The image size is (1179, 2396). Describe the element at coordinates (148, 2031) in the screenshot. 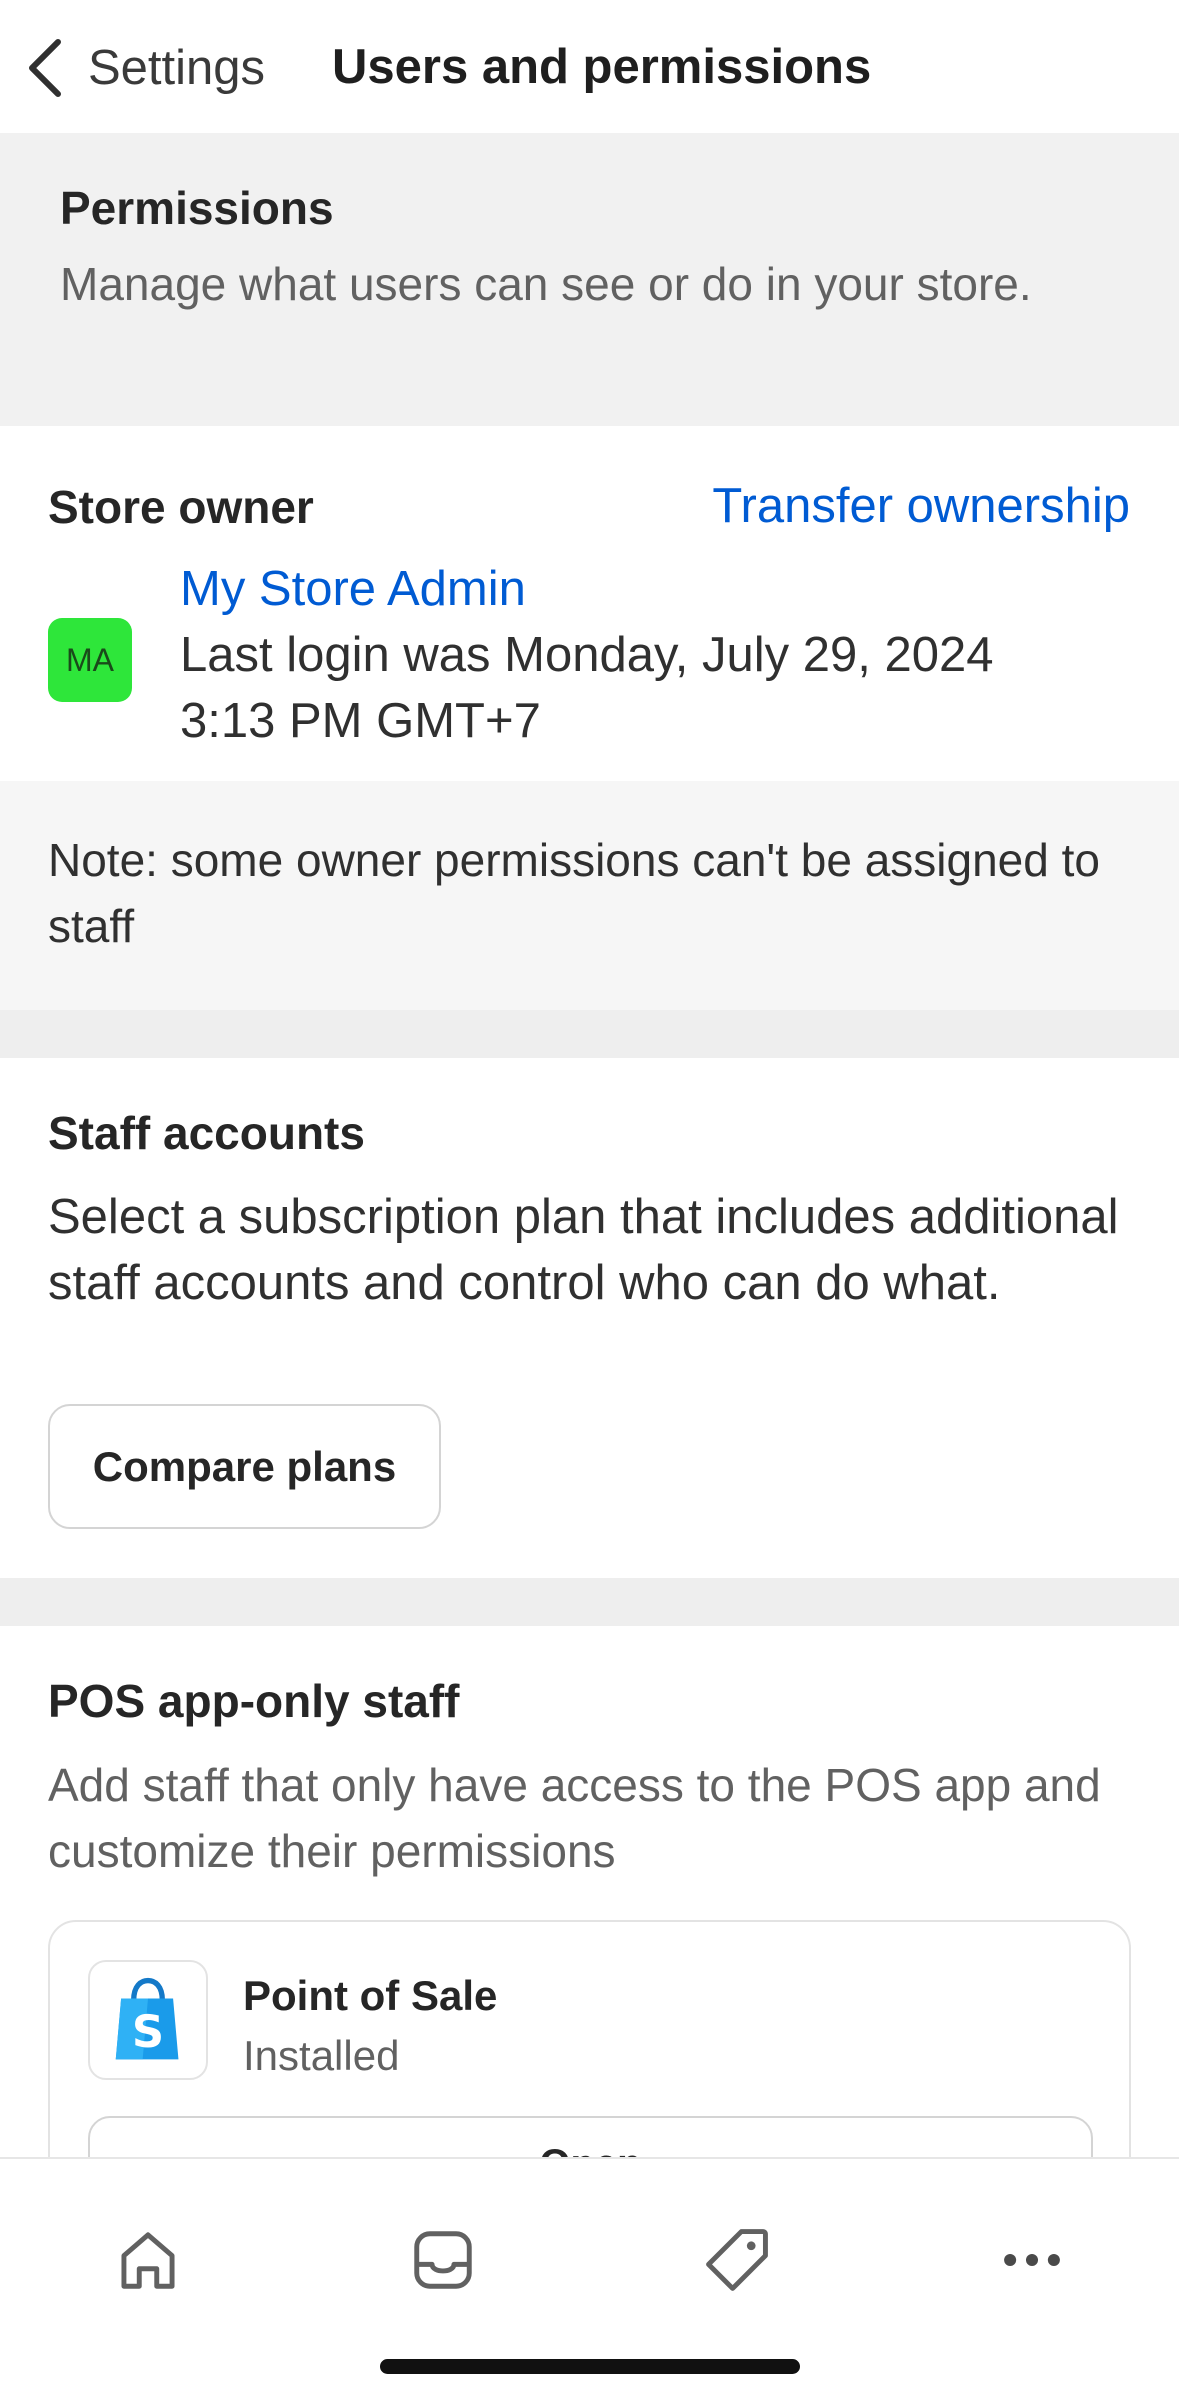

I see `svg-text: S` at that location.